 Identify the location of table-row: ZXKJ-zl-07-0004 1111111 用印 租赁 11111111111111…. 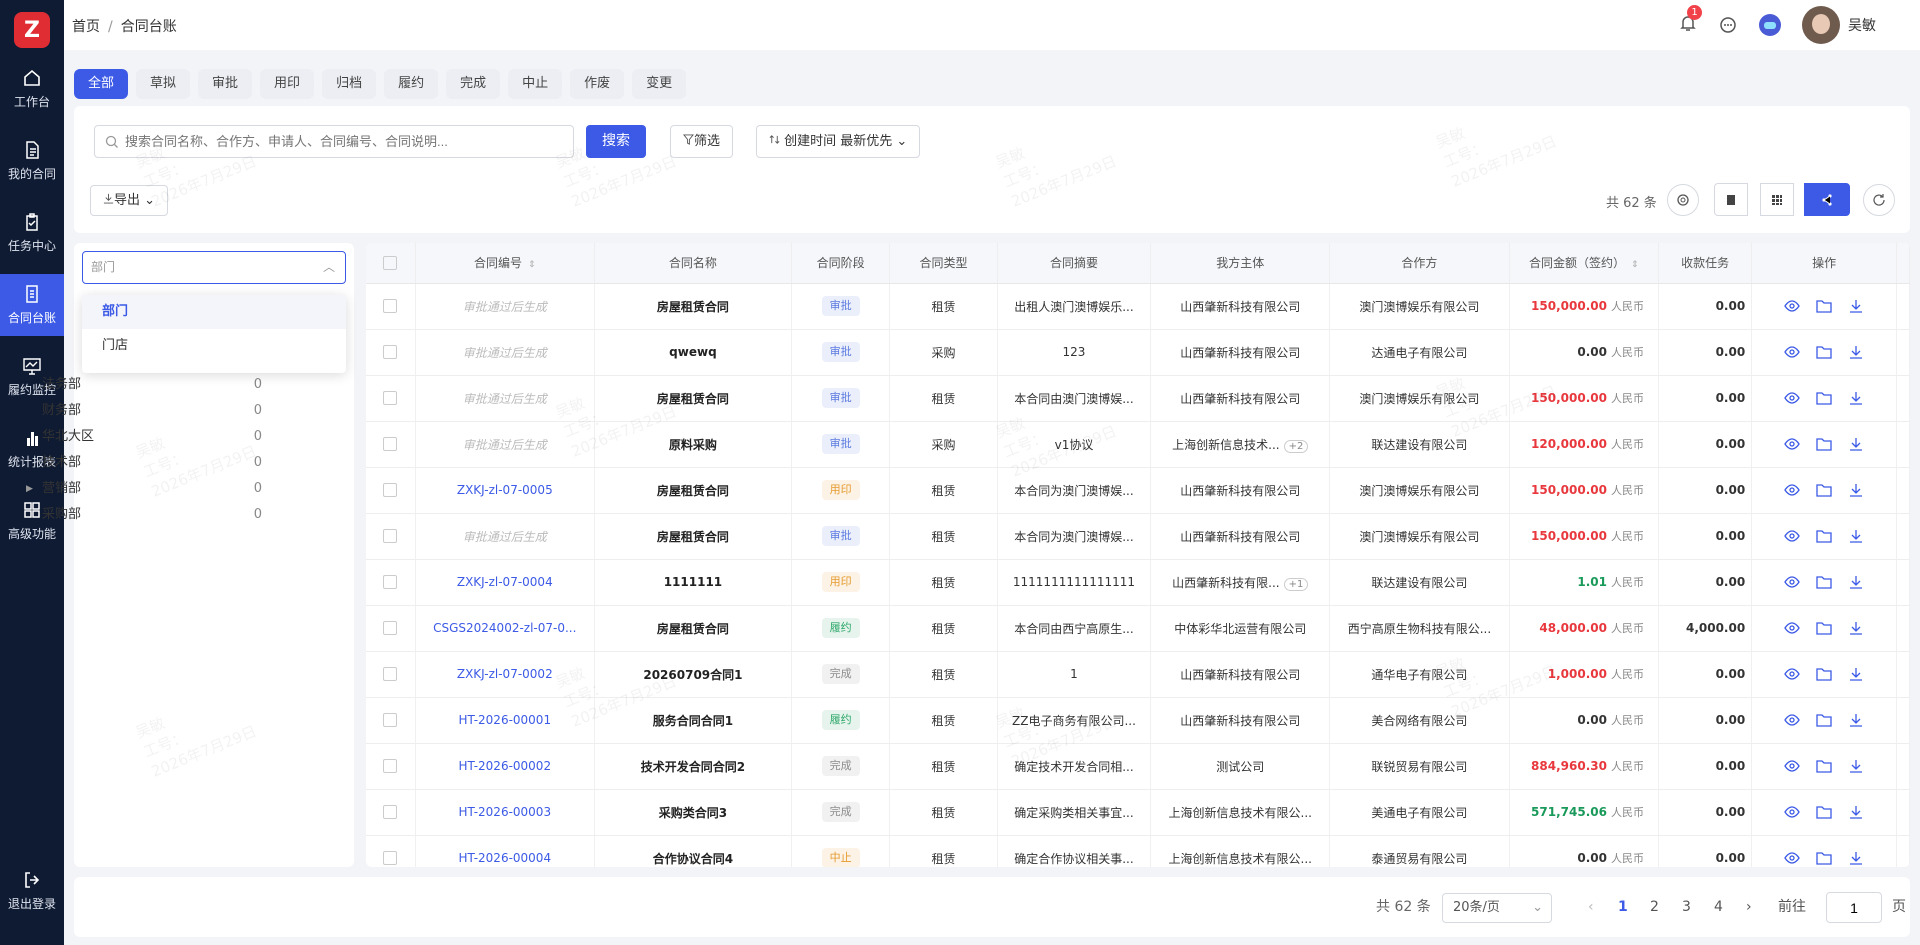
(1138, 582).